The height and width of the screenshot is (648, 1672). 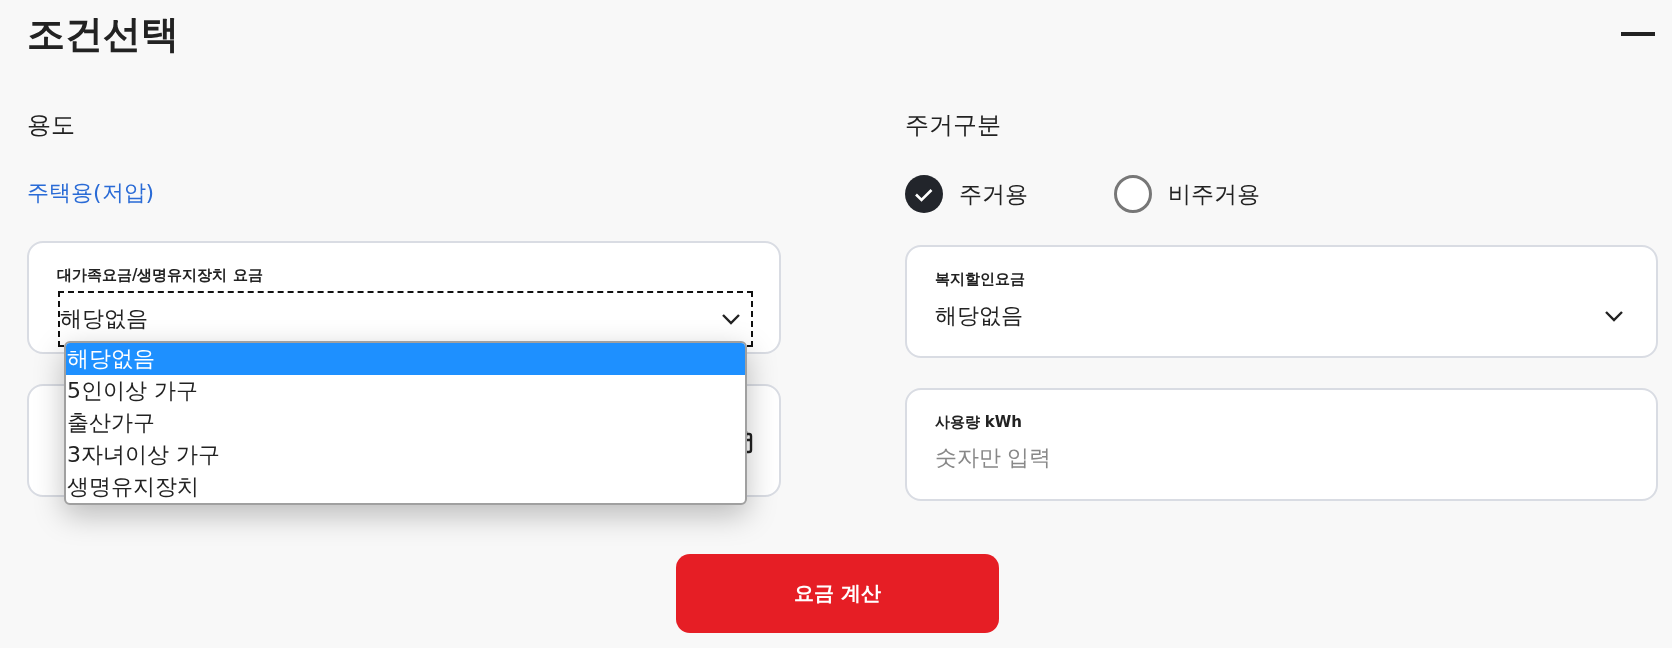 I want to click on input-card: 사용량 kWh 숫자만 입력, so click(x=1281, y=444).